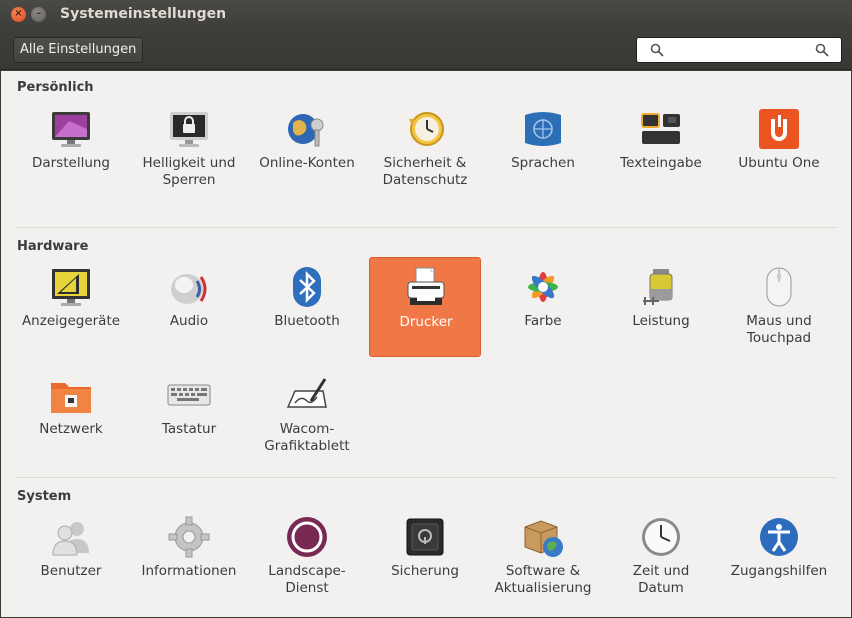  Describe the element at coordinates (189, 287) in the screenshot. I see `audio-icon` at that location.